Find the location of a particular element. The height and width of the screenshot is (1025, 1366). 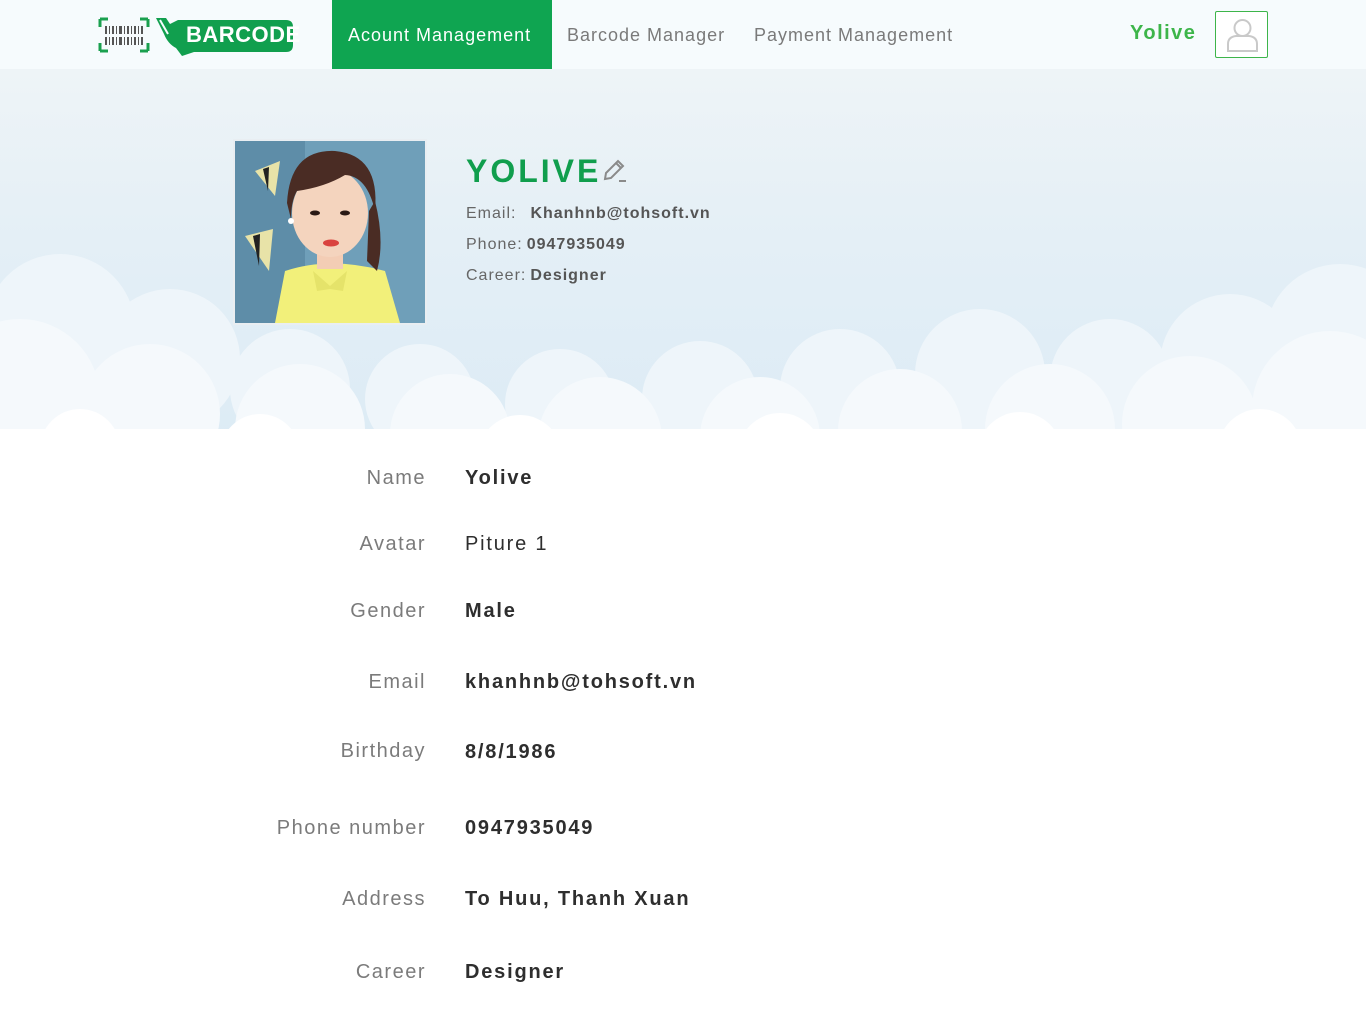

detail-value-gender: Male is located at coordinates (491, 611).